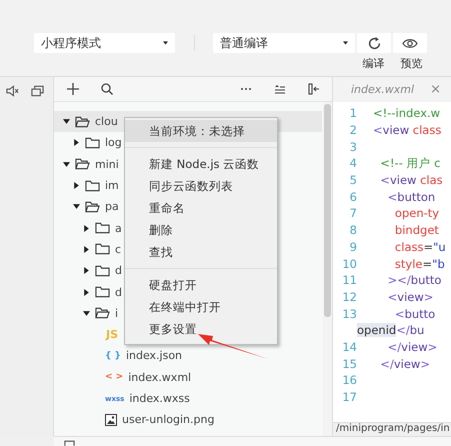 The image size is (451, 446). What do you see at coordinates (349, 347) in the screenshot?
I see `line-number: 14` at bounding box center [349, 347].